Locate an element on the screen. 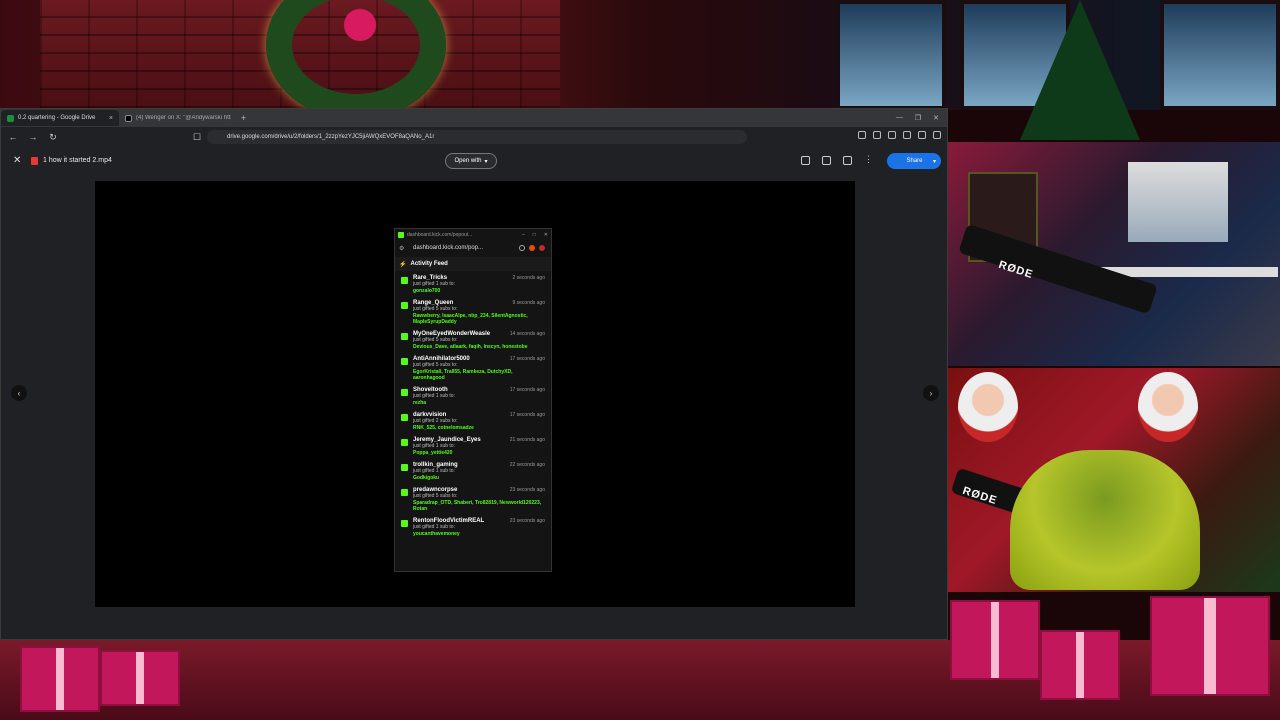 This screenshot has height=720, width=1280. gift-action: just gifted 2 subs to: is located at coordinates (435, 421).